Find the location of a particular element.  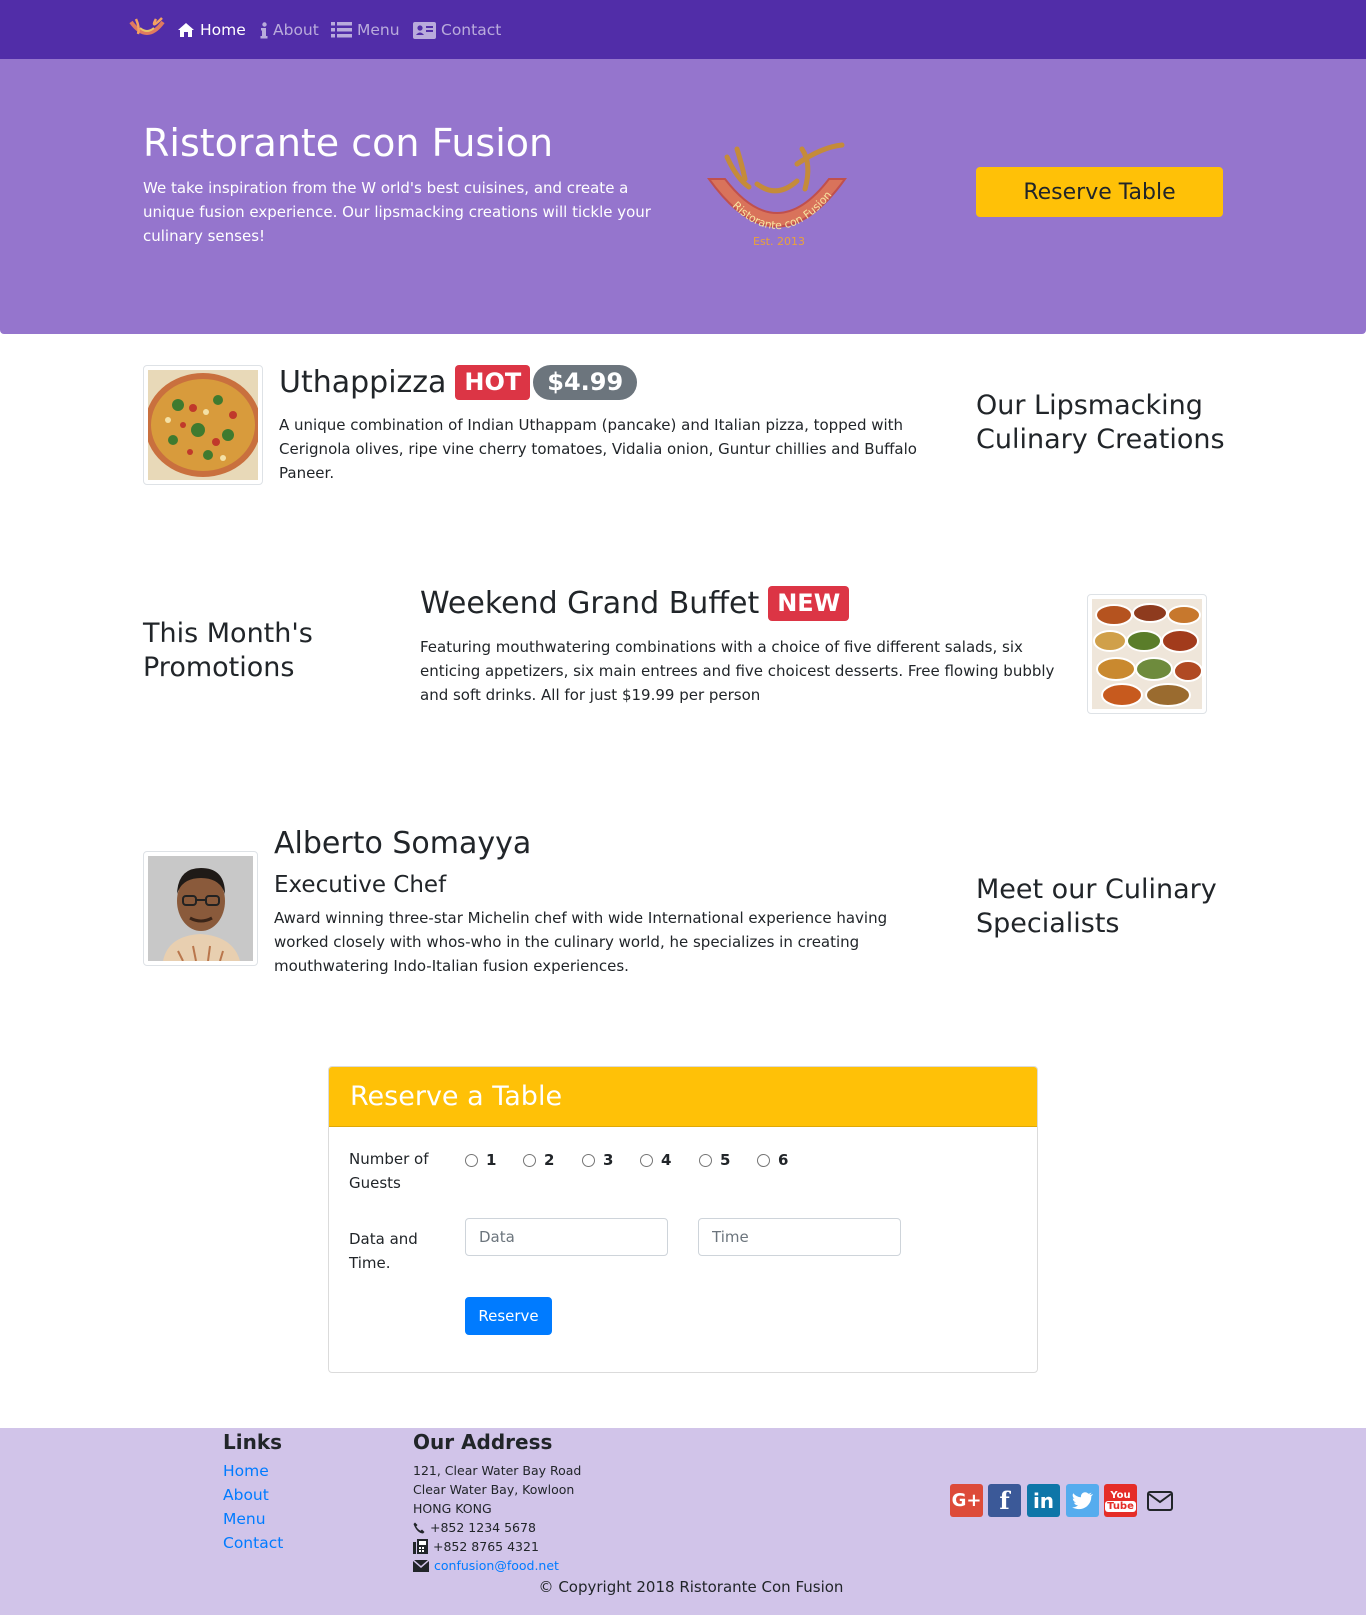

youtube-icon: You Tube is located at coordinates (1120, 1500).